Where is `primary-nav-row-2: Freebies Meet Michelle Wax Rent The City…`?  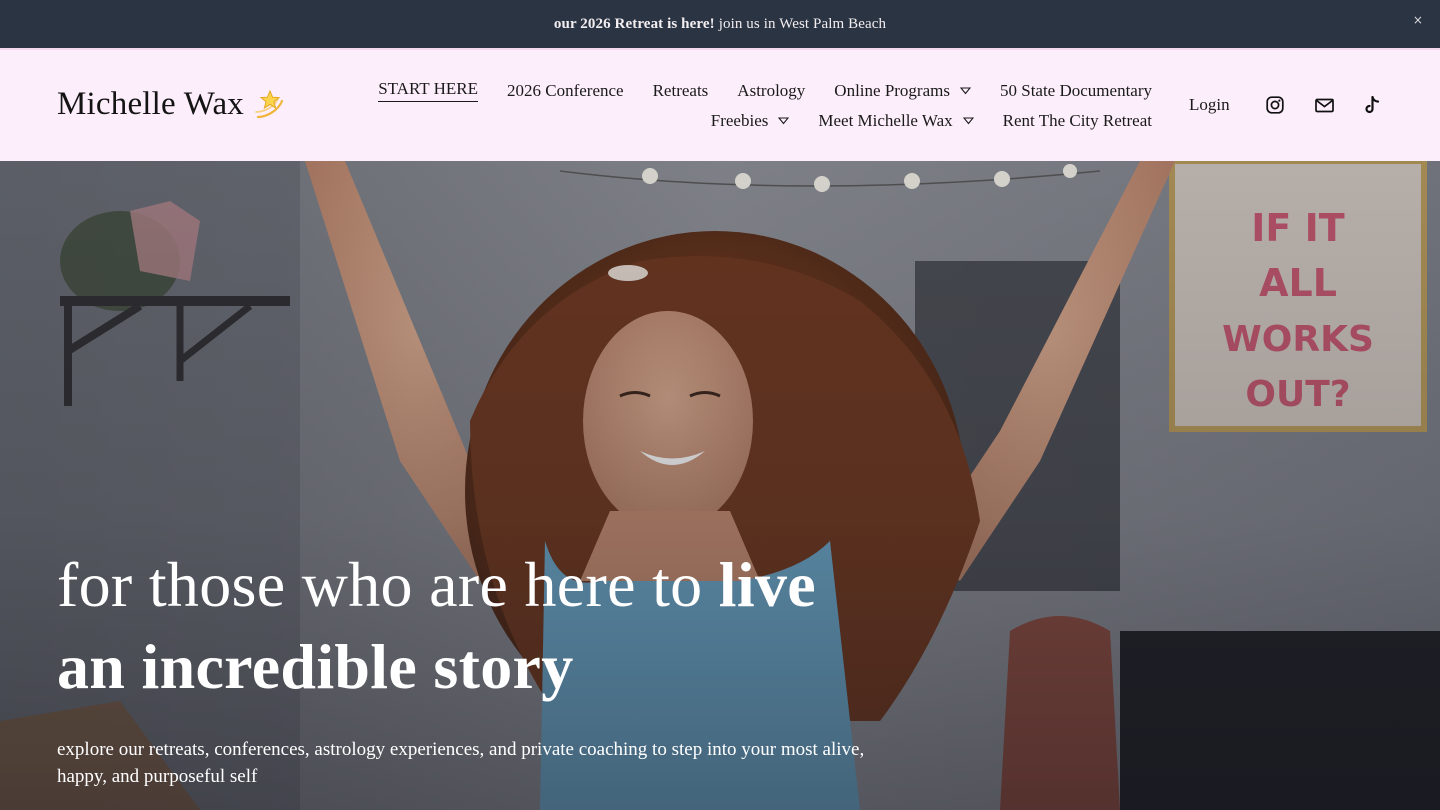 primary-nav-row-2: Freebies Meet Michelle Wax Rent The City… is located at coordinates (917, 121).